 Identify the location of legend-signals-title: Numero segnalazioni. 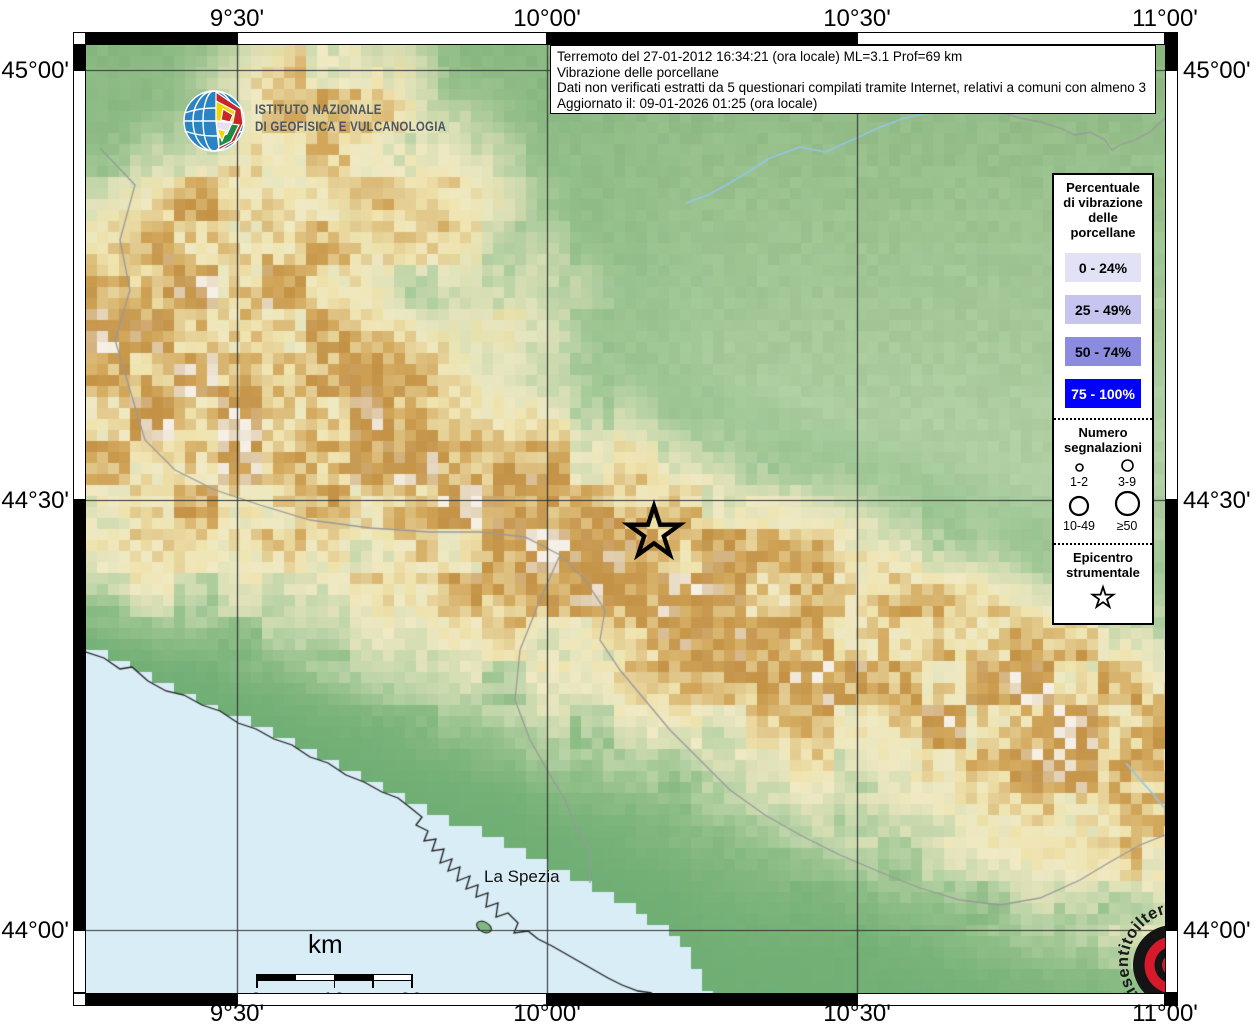
(1103, 440).